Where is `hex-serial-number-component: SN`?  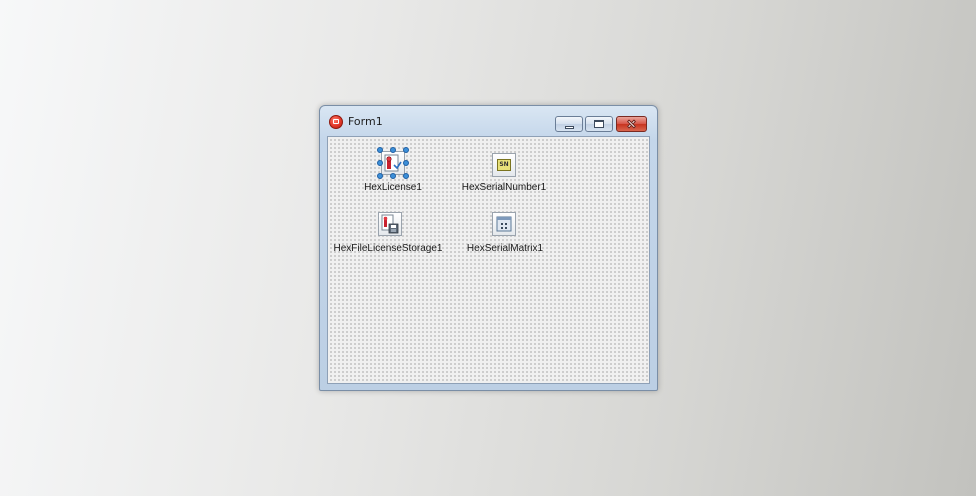
hex-serial-number-component: SN is located at coordinates (504, 165).